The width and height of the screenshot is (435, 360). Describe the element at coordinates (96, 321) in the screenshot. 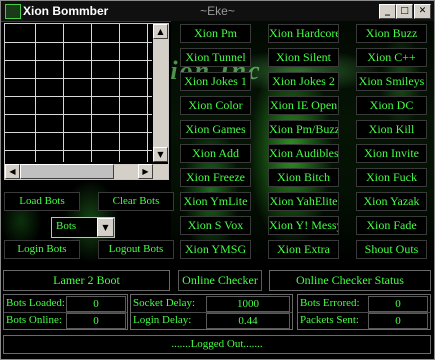

I see `bots-online-value: 0` at that location.